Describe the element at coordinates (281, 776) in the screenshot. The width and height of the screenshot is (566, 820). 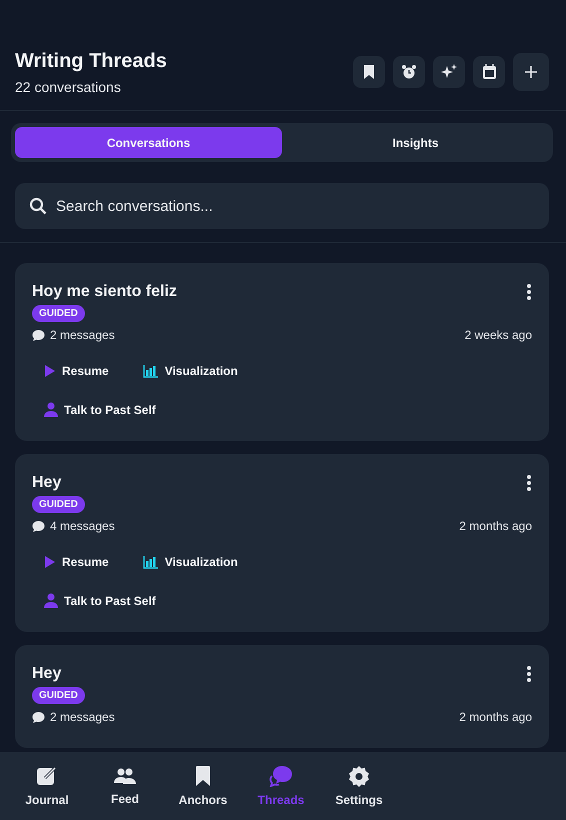
I see `chat-bubbles-icon` at that location.